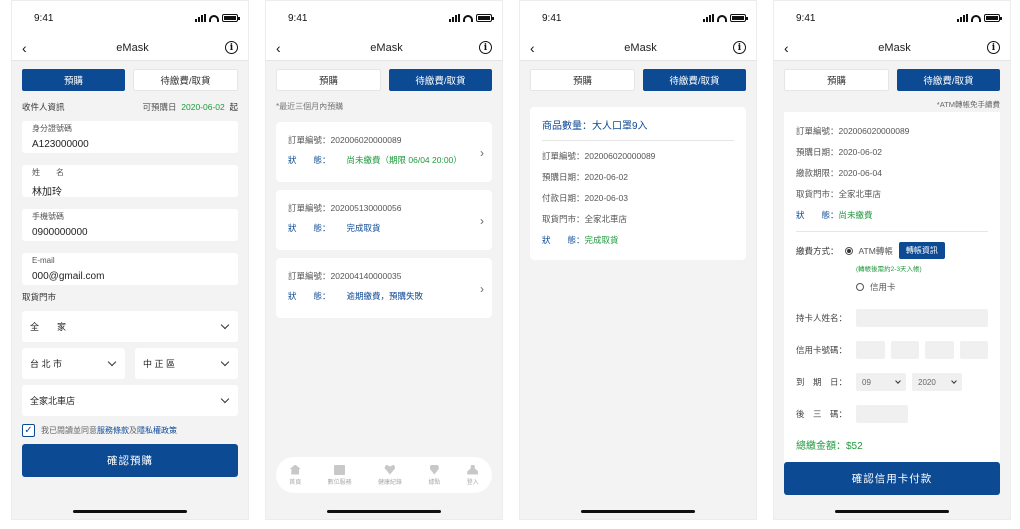 This screenshot has width=1020, height=529. Describe the element at coordinates (28, 430) in the screenshot. I see `agree-checkbox: ✓` at that location.